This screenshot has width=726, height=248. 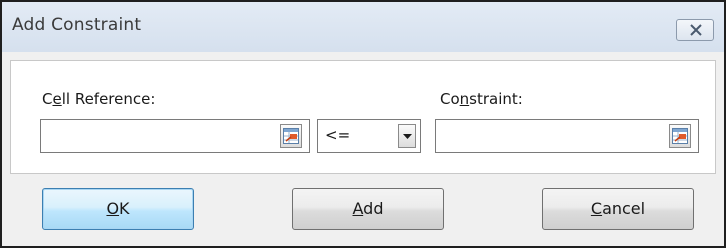 I want to click on constraint-label: Constraint:, so click(x=481, y=99).